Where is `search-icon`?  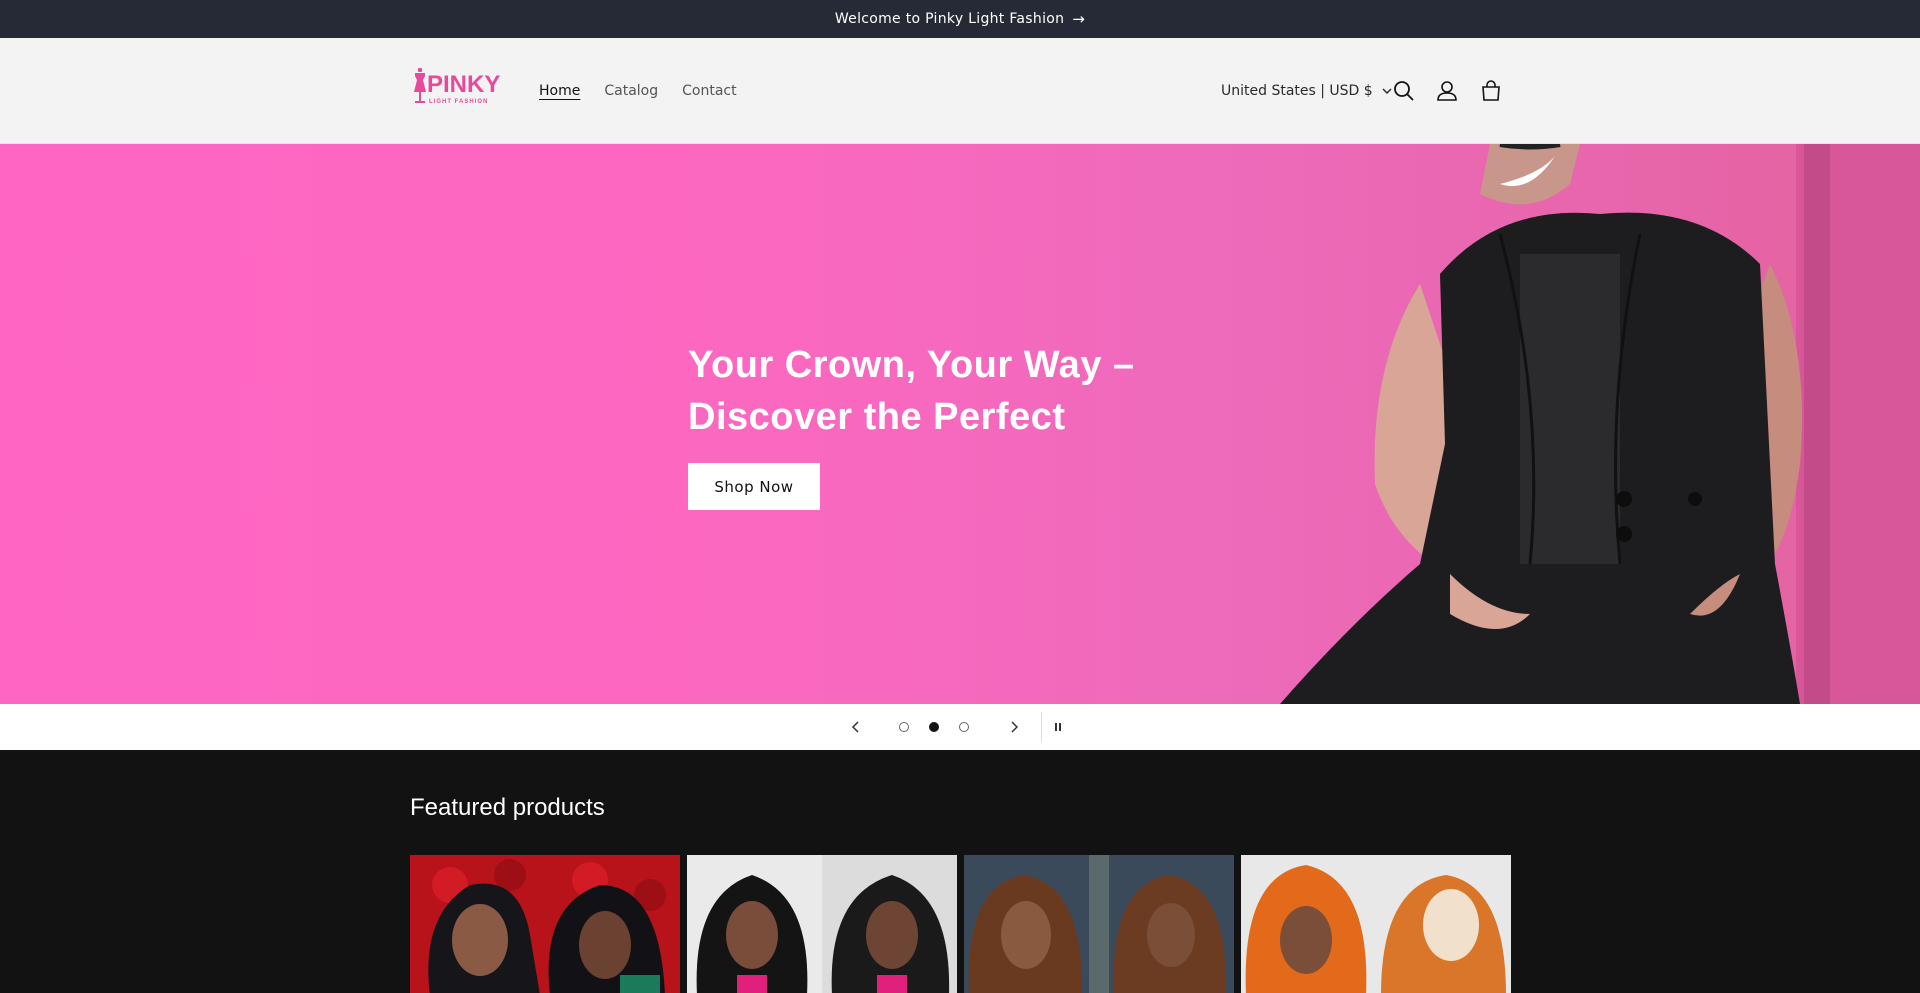 search-icon is located at coordinates (1404, 91).